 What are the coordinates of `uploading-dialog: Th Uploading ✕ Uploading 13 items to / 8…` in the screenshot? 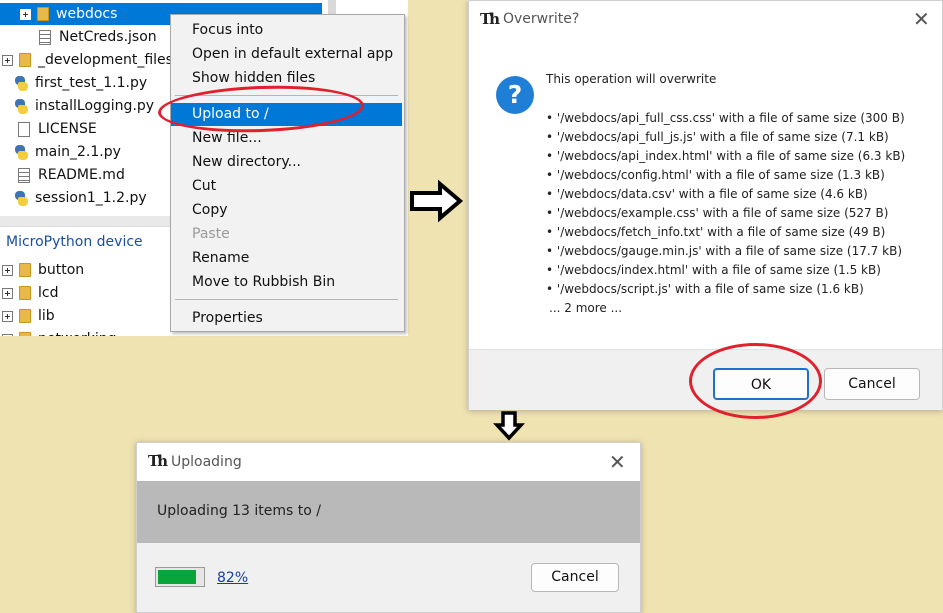 It's located at (388, 527).